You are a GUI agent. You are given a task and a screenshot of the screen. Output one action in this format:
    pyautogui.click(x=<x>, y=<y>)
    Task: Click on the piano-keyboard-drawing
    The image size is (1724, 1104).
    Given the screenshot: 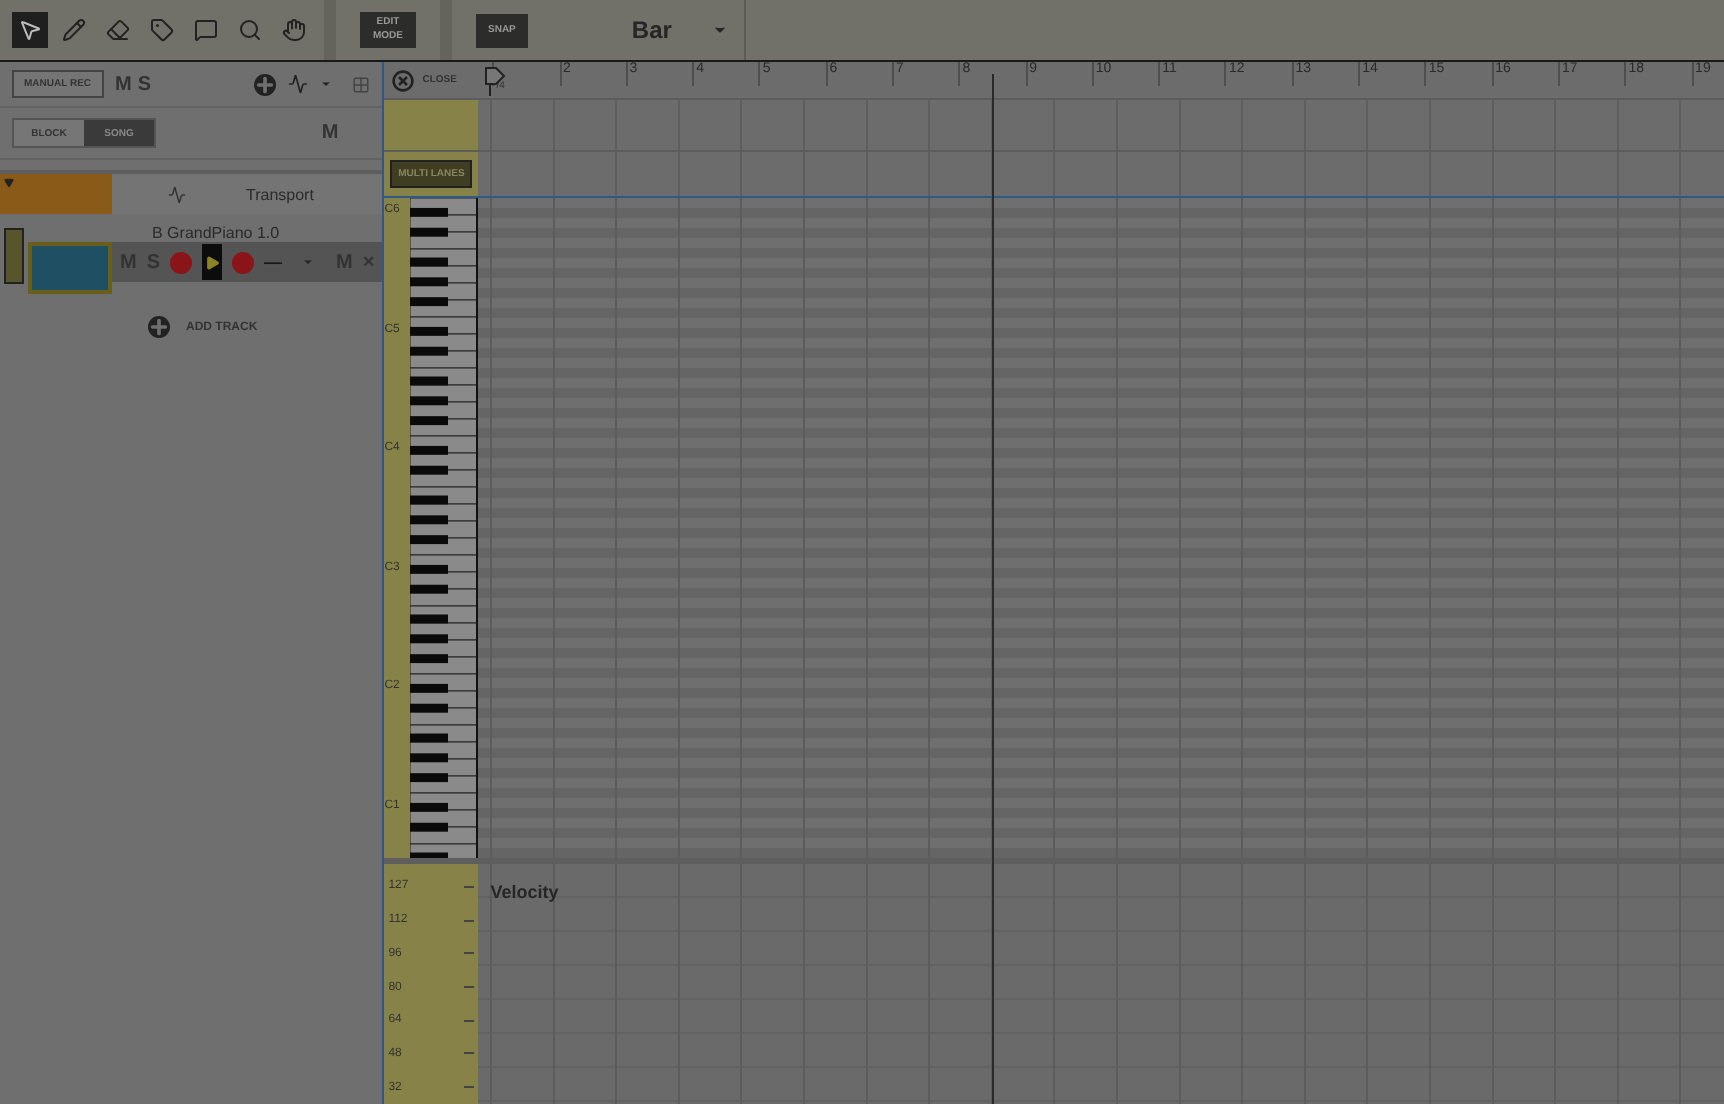 What is the action you would take?
    pyautogui.click(x=444, y=528)
    